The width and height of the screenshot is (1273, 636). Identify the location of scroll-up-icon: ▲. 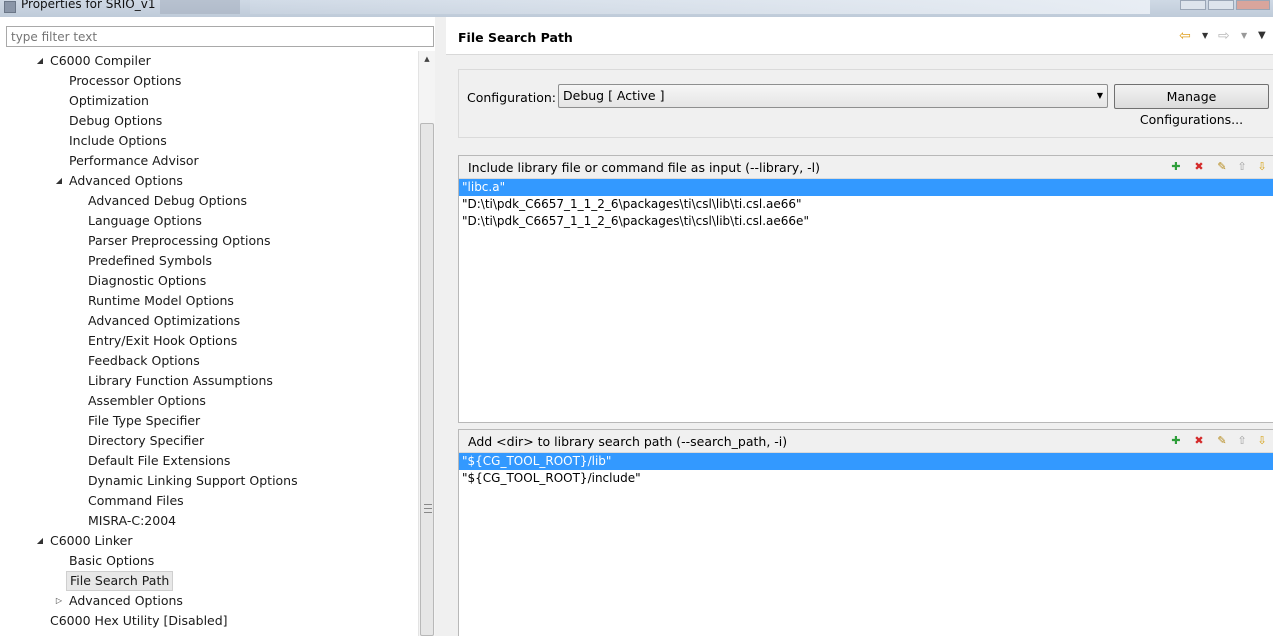
(427, 59).